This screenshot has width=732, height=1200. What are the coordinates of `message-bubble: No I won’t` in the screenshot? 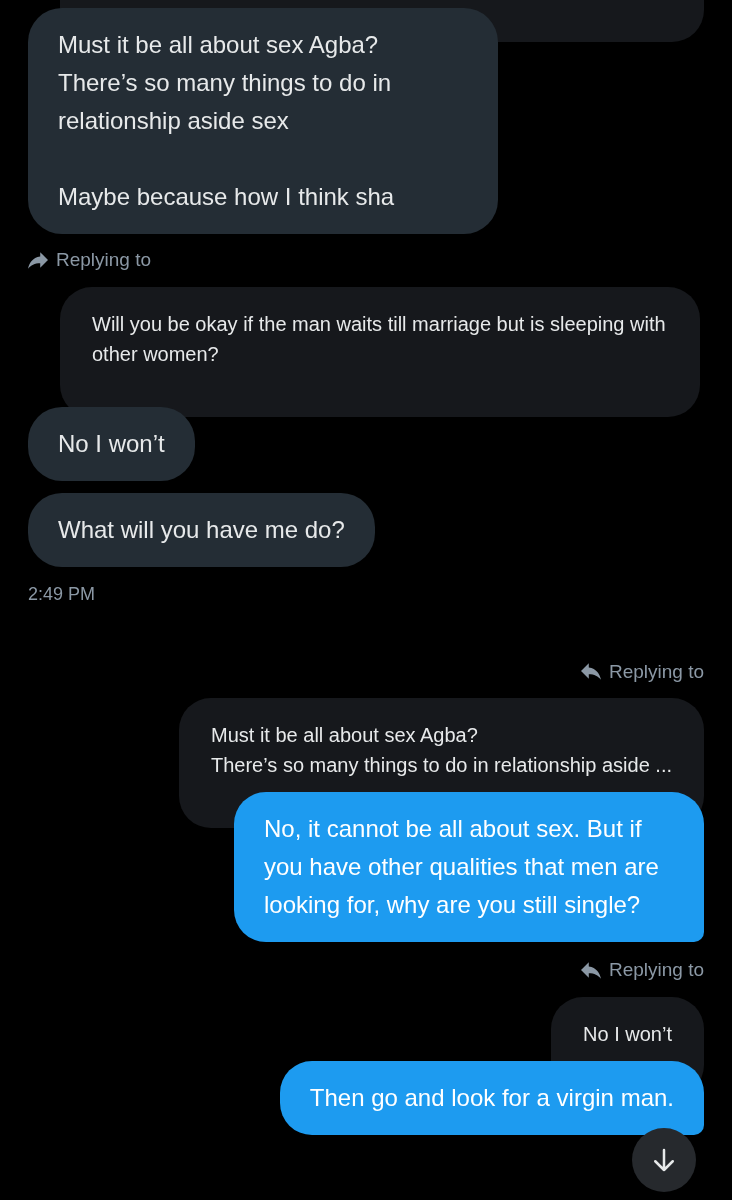 It's located at (111, 443).